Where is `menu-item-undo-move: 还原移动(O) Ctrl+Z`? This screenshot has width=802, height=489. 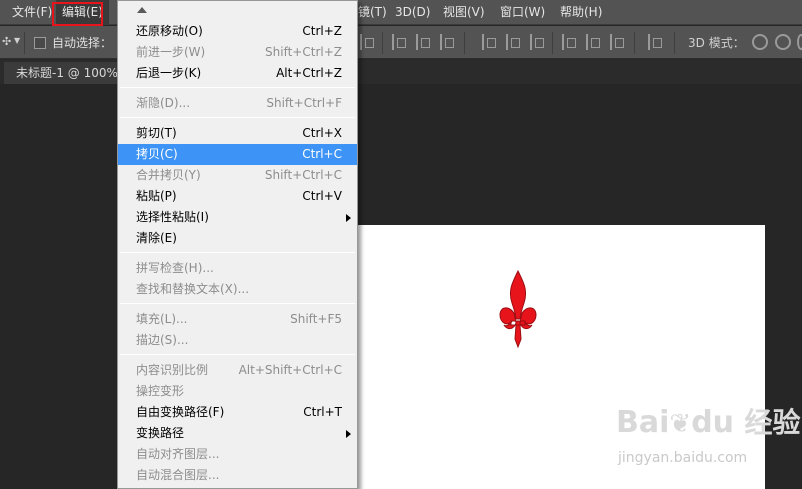
menu-item-undo-move: 还原移动(O) Ctrl+Z is located at coordinates (237, 31).